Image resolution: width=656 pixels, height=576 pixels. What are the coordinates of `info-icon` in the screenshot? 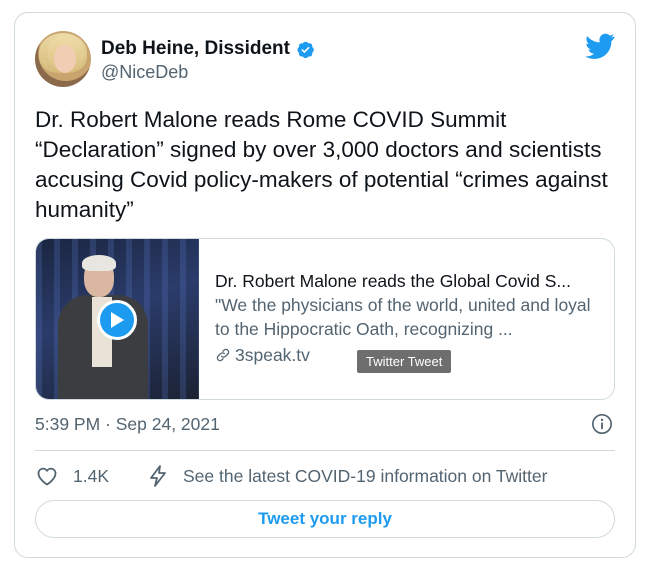 It's located at (602, 424).